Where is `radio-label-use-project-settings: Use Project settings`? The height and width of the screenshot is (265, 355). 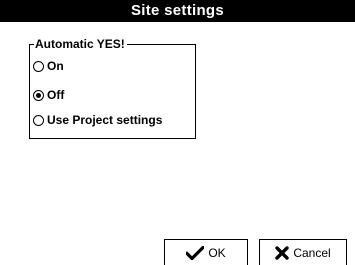
radio-label-use-project-settings: Use Project settings is located at coordinates (105, 120).